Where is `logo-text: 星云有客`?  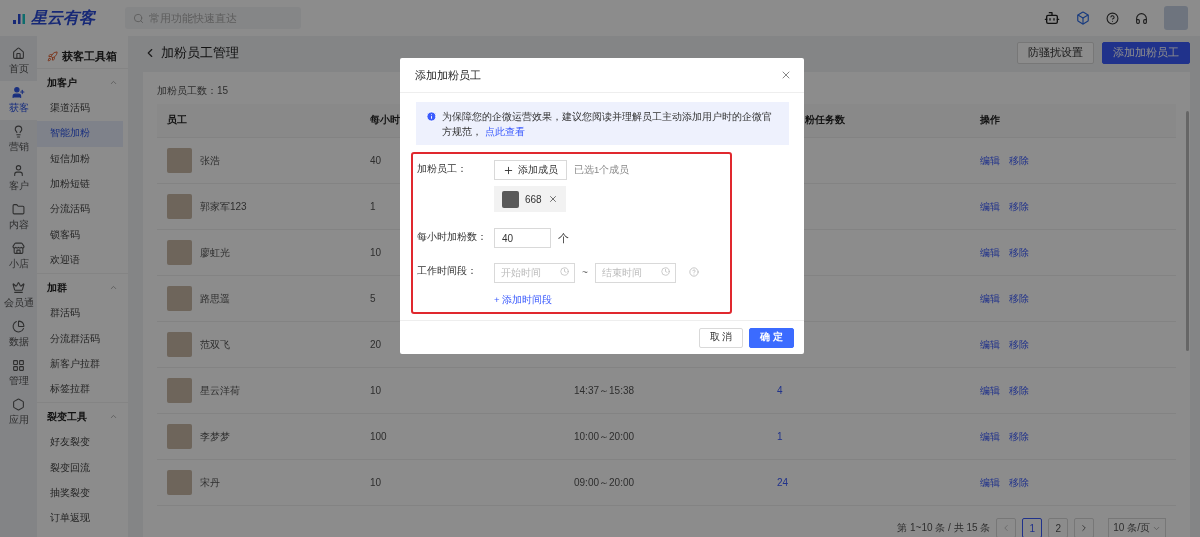
logo-text: 星云有客 is located at coordinates (63, 17).